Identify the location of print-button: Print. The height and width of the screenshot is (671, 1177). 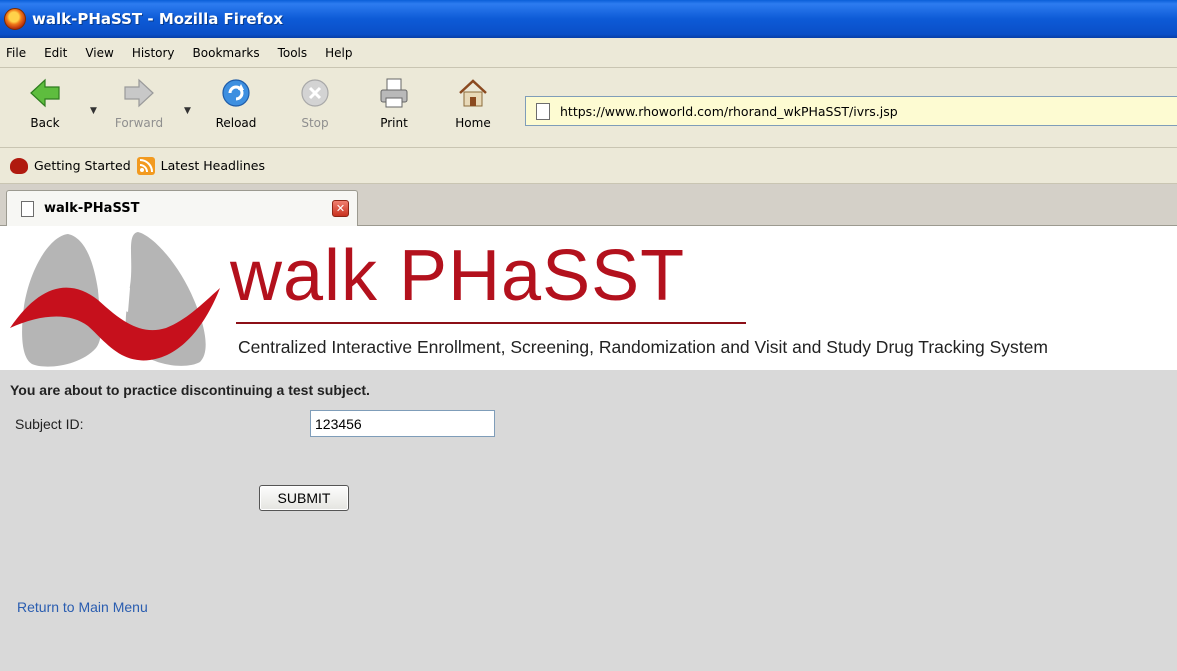
(394, 103).